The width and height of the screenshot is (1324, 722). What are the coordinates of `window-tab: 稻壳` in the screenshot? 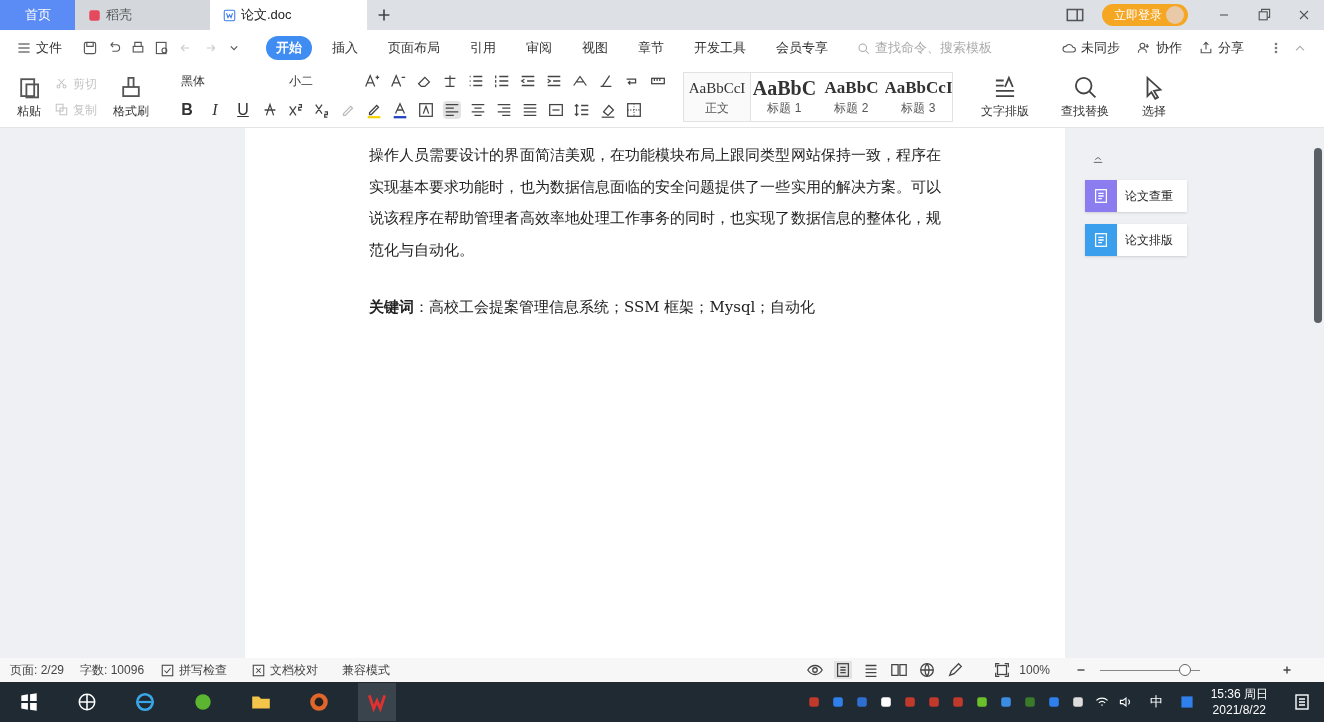 It's located at (142, 15).